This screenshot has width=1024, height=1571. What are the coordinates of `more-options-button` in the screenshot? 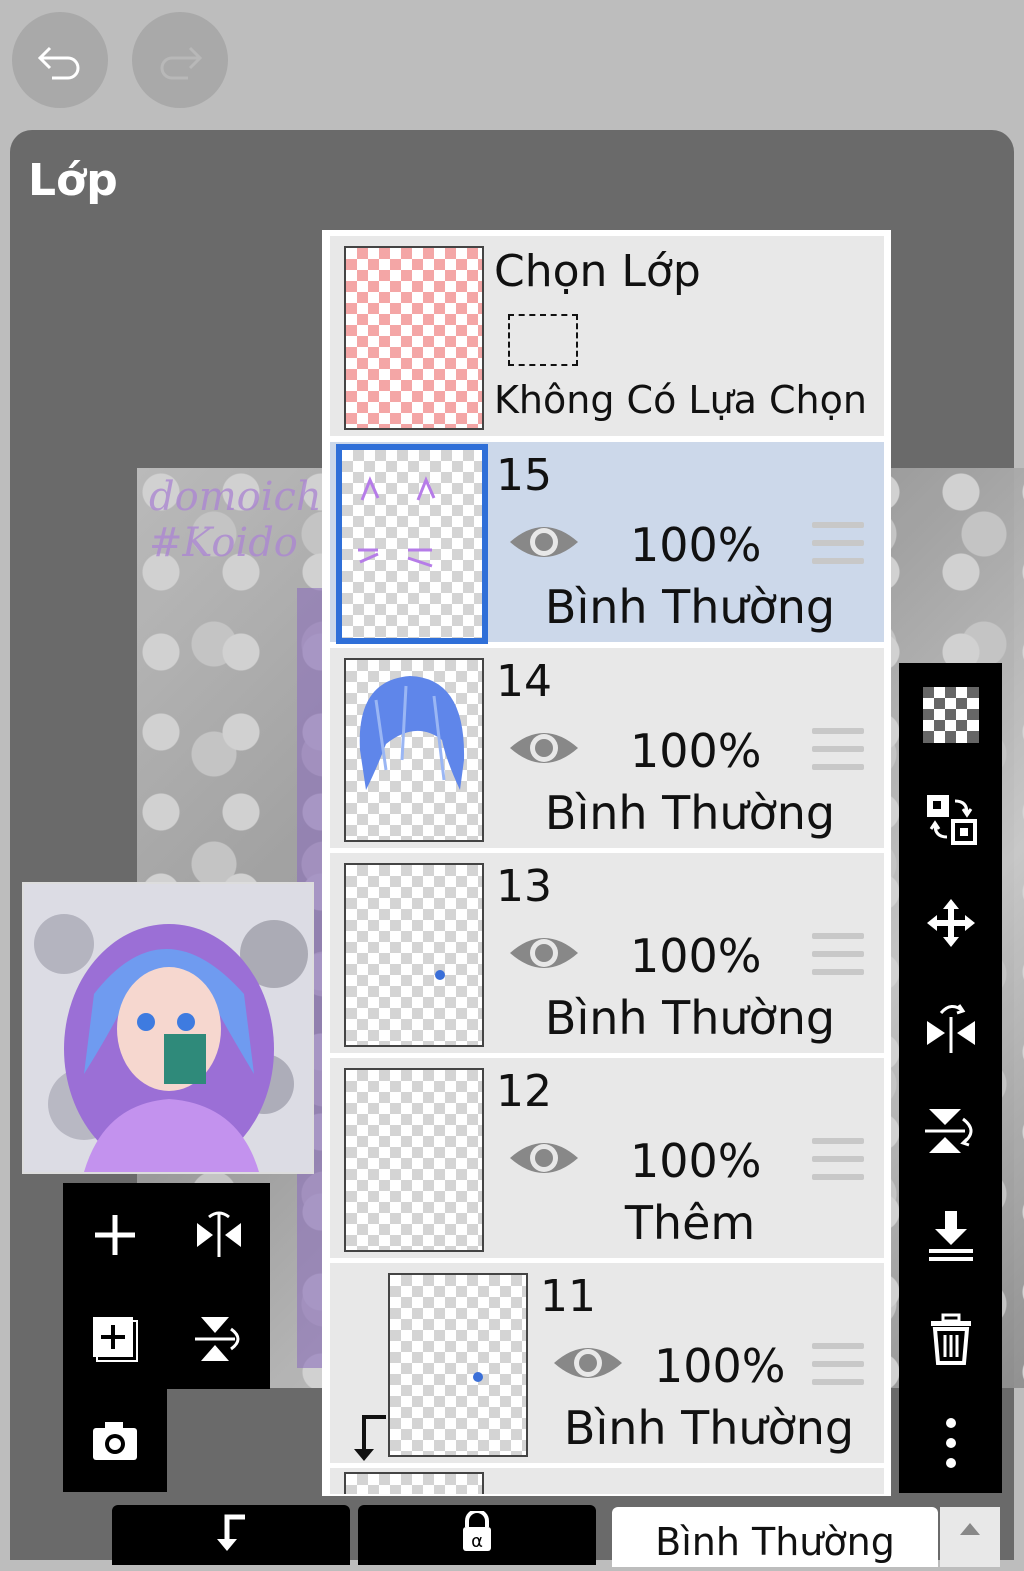 It's located at (950, 1443).